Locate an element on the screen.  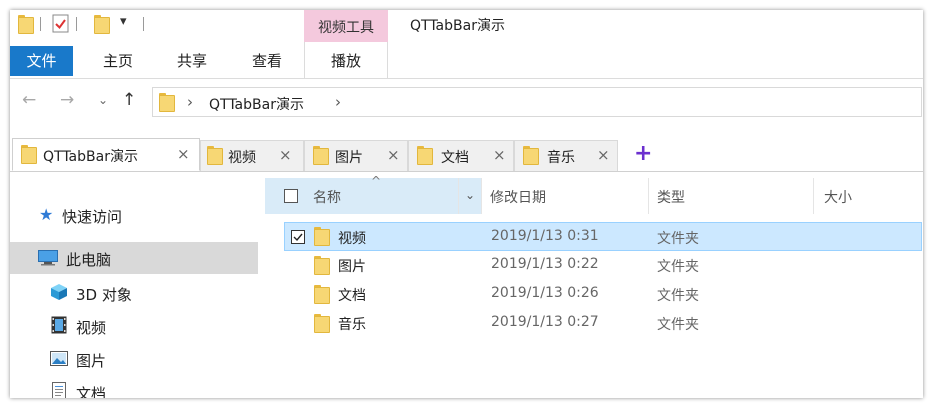
nav-item-videos: 视频 is located at coordinates (134, 326).